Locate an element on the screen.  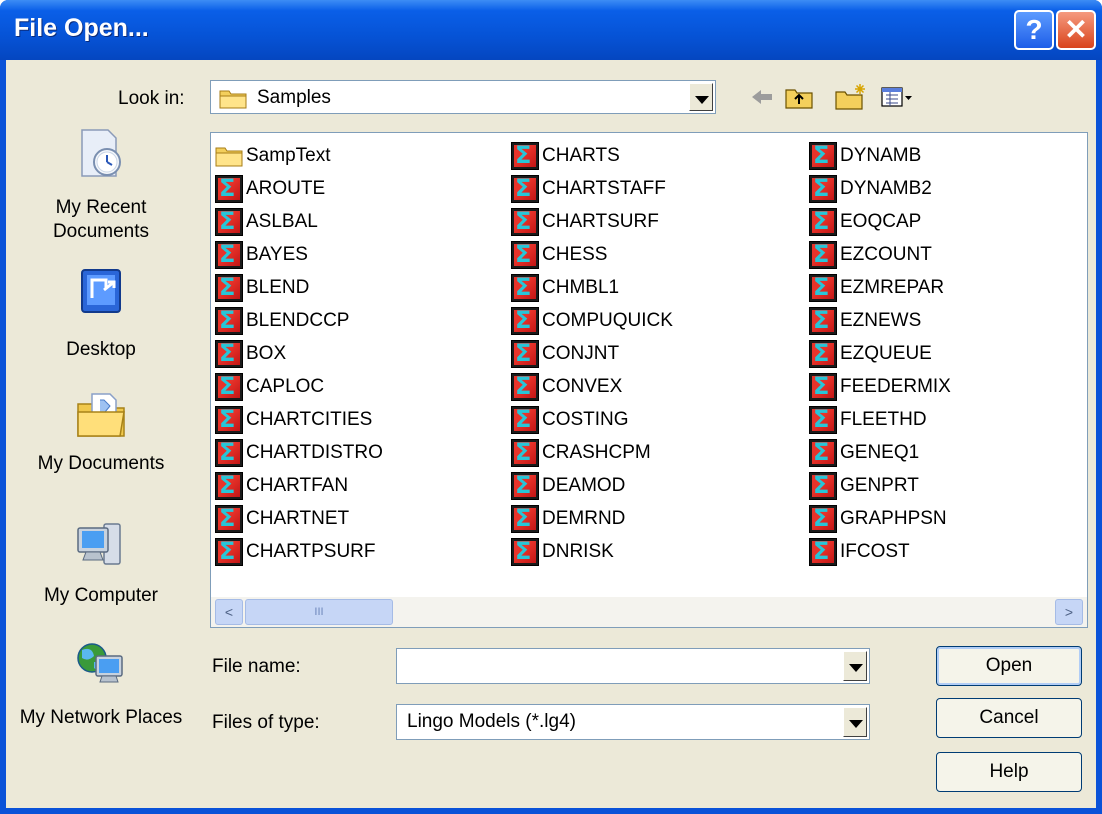
list-item: CONVEX is located at coordinates (592, 386).